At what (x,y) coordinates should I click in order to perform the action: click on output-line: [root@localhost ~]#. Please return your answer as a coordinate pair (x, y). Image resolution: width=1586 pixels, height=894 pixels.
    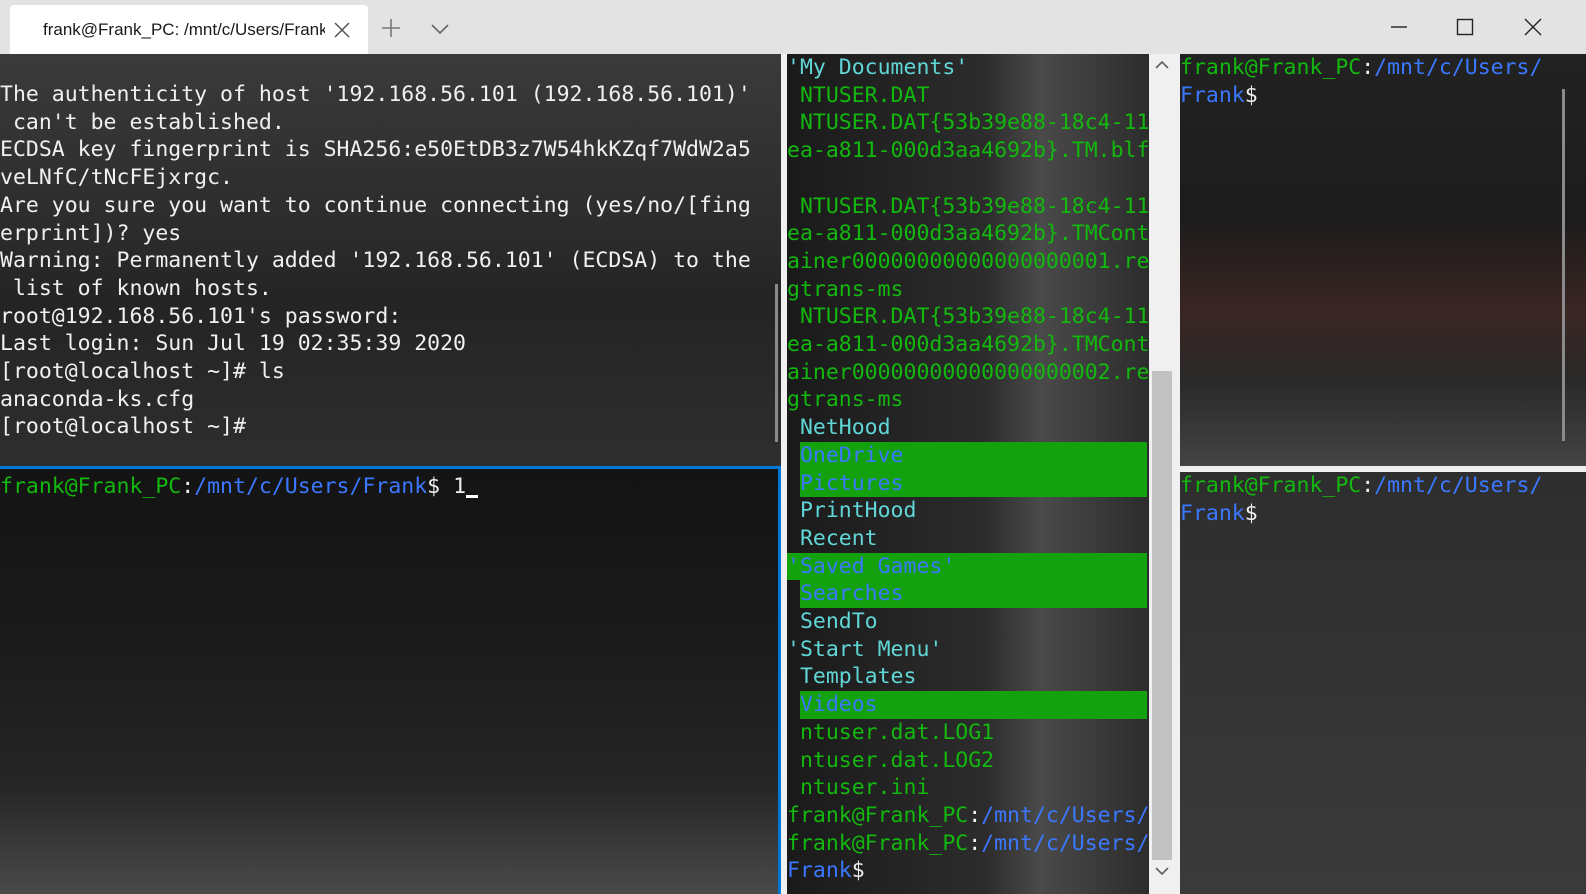
    Looking at the image, I should click on (123, 427).